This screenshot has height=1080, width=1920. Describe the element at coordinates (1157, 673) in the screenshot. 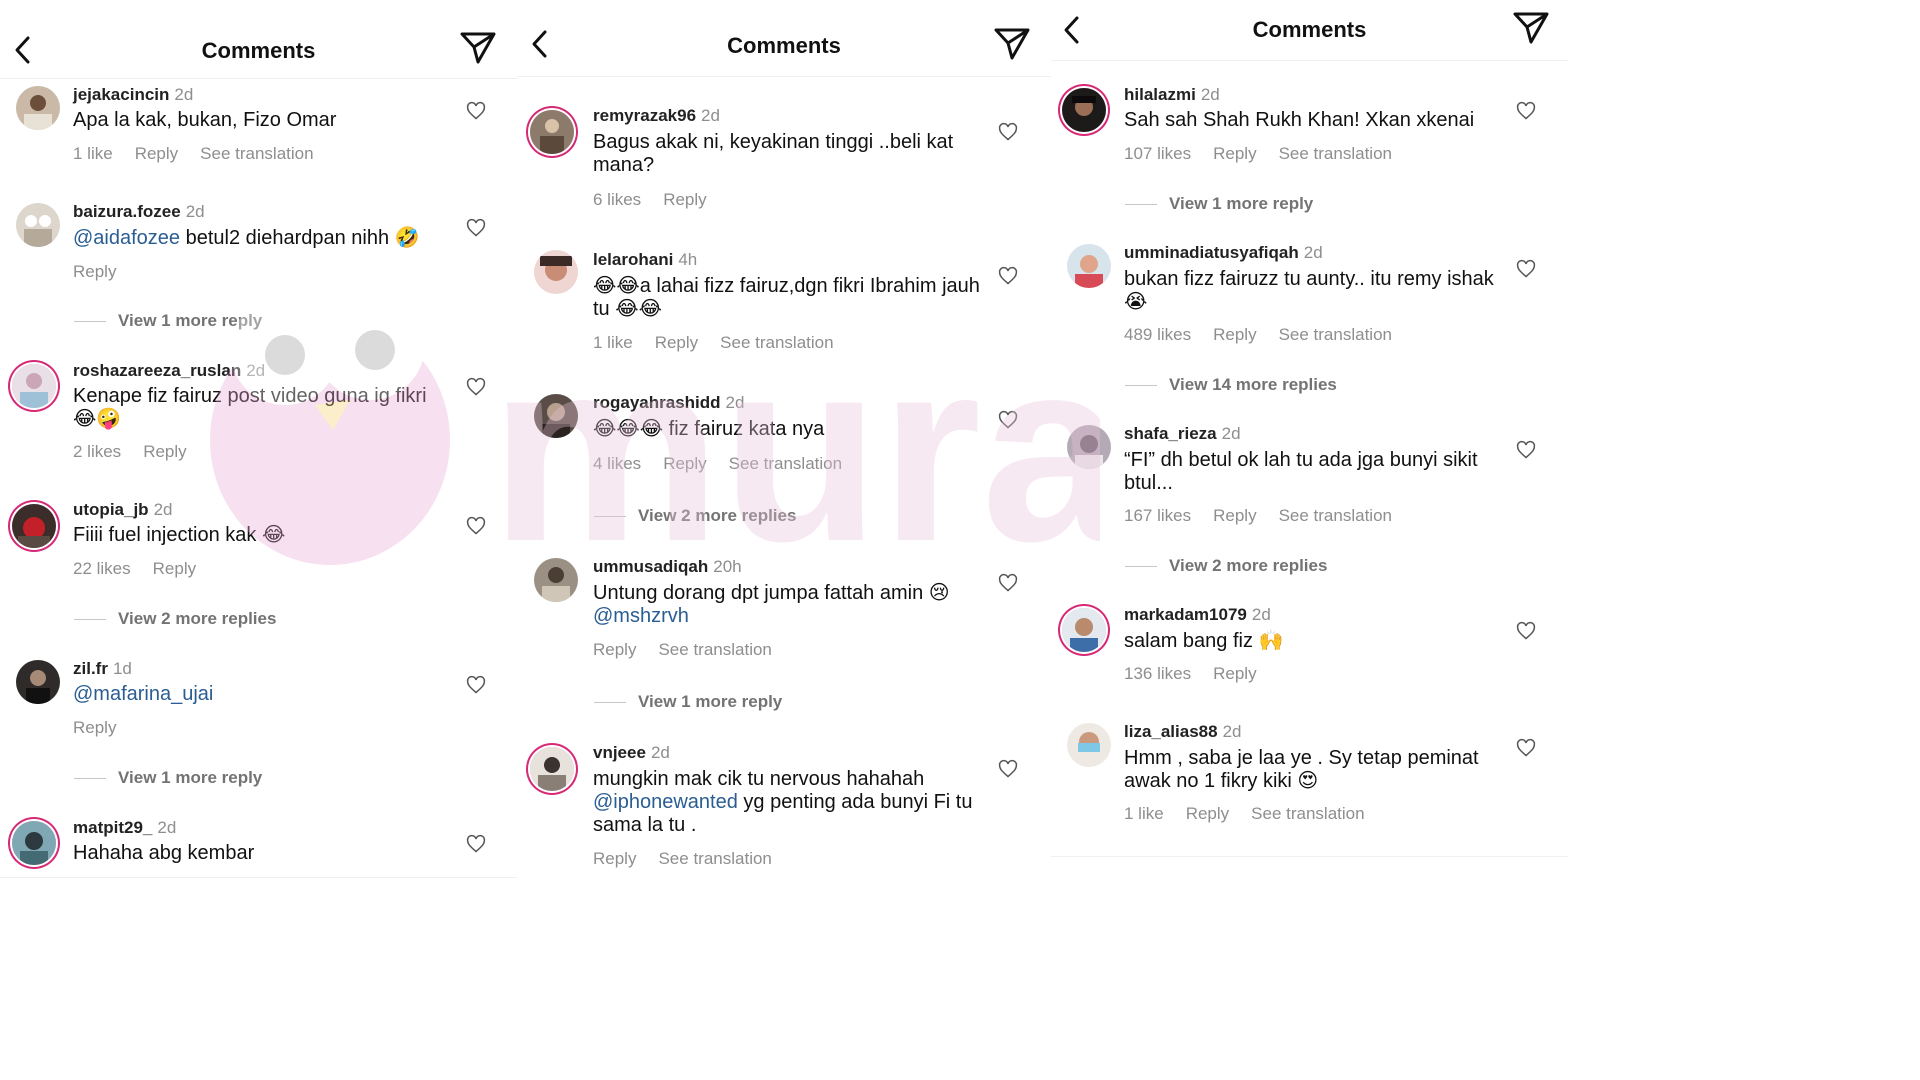

I see `like-count: 136 likes` at that location.